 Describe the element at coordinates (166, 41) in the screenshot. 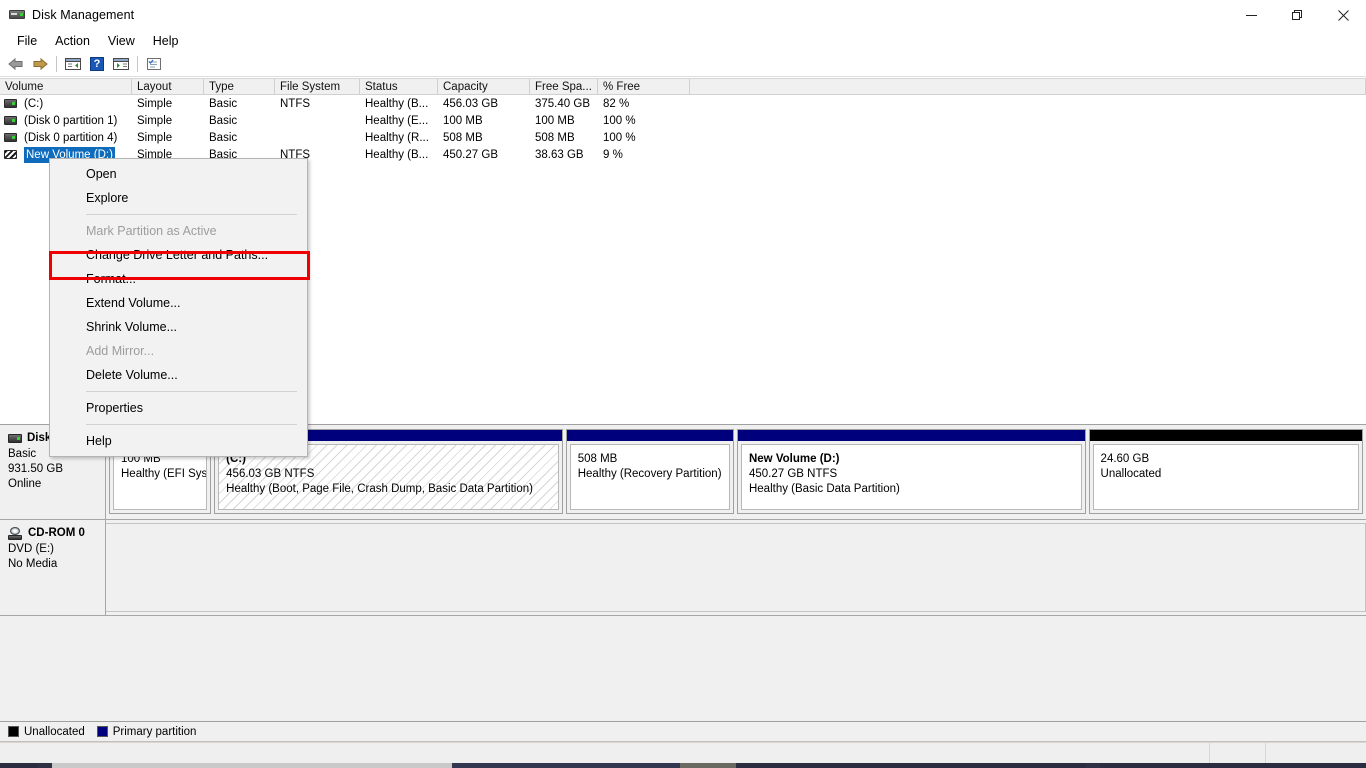

I see `menu-help: Help` at that location.